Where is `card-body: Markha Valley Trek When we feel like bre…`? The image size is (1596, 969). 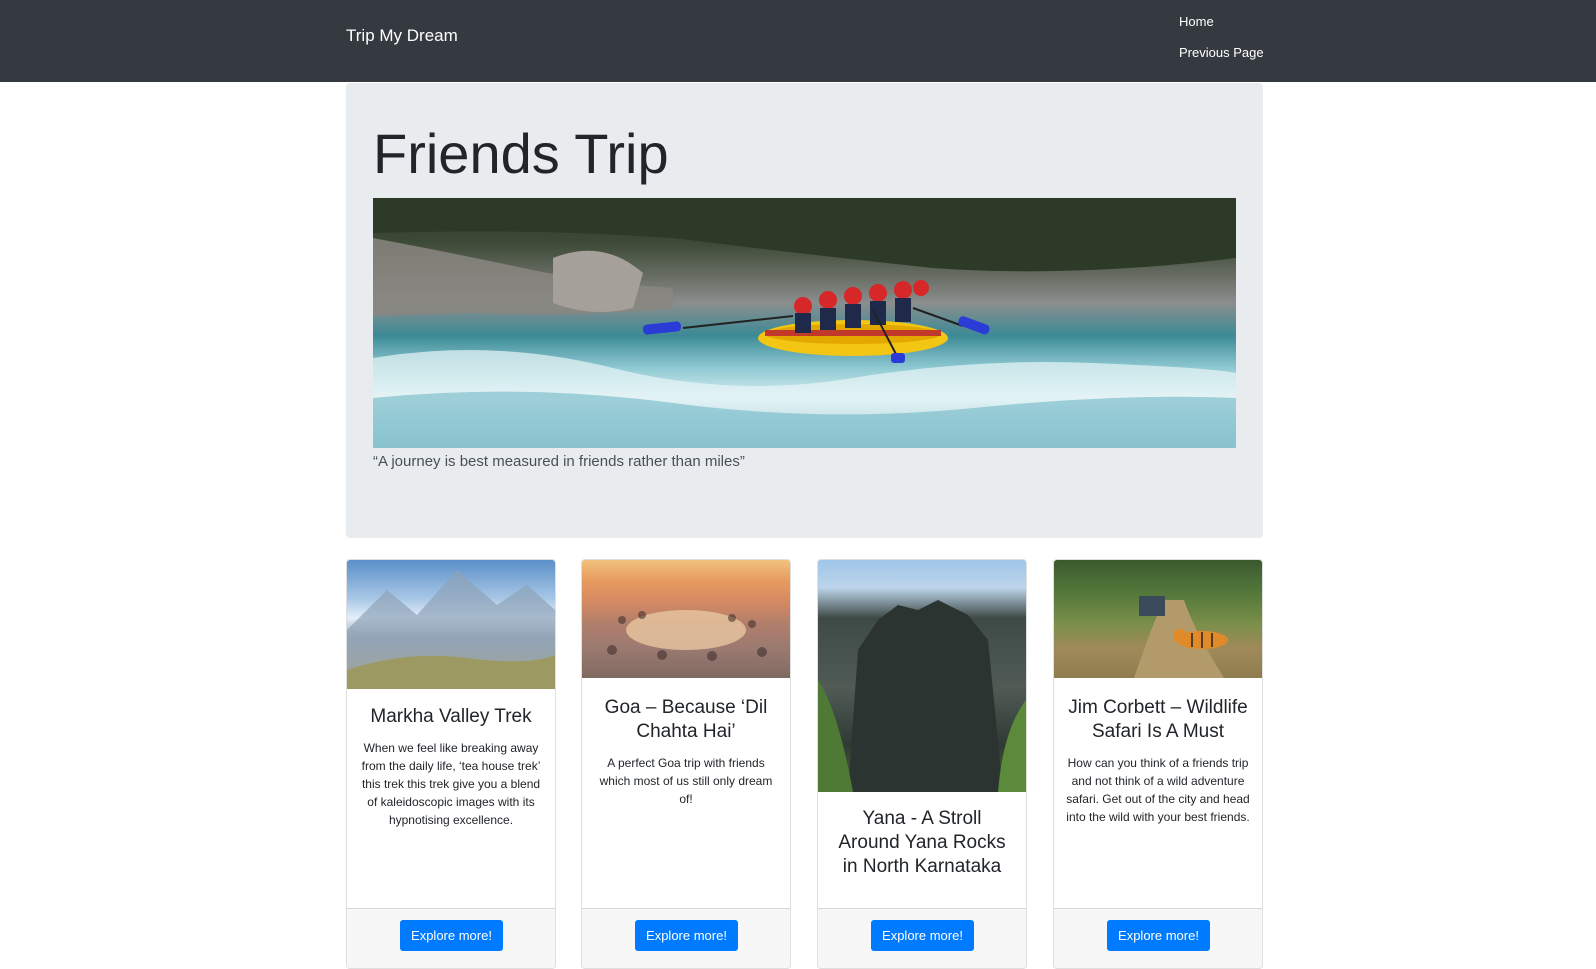
card-body: Markha Valley Trek When we feel like bre… is located at coordinates (451, 767).